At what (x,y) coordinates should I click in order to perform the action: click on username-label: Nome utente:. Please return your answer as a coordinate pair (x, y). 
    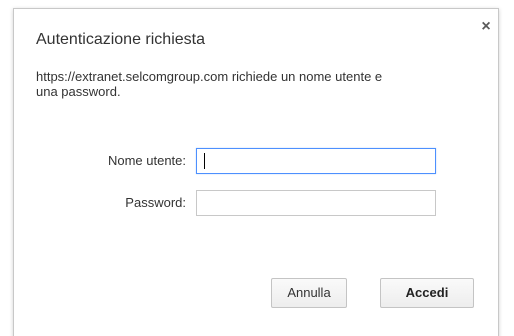
    Looking at the image, I should click on (146, 160).